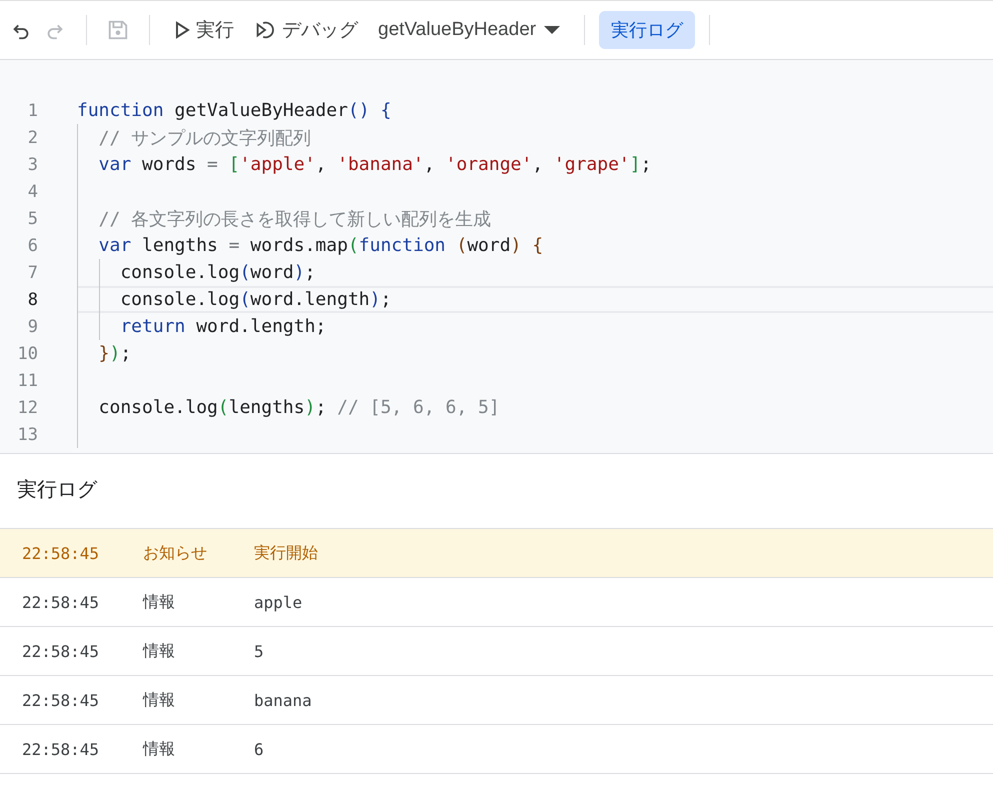 The image size is (993, 792). What do you see at coordinates (205, 138) in the screenshot?
I see `code-line: // サンプルの文字列配列` at bounding box center [205, 138].